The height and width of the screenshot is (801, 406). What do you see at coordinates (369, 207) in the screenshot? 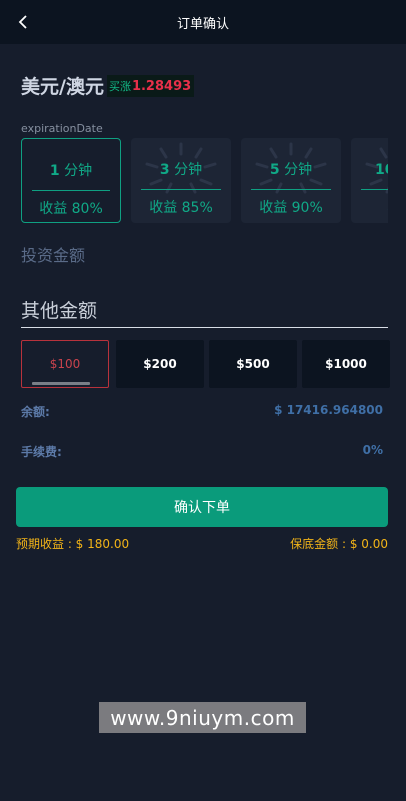
I see `period-yield: 收益` at bounding box center [369, 207].